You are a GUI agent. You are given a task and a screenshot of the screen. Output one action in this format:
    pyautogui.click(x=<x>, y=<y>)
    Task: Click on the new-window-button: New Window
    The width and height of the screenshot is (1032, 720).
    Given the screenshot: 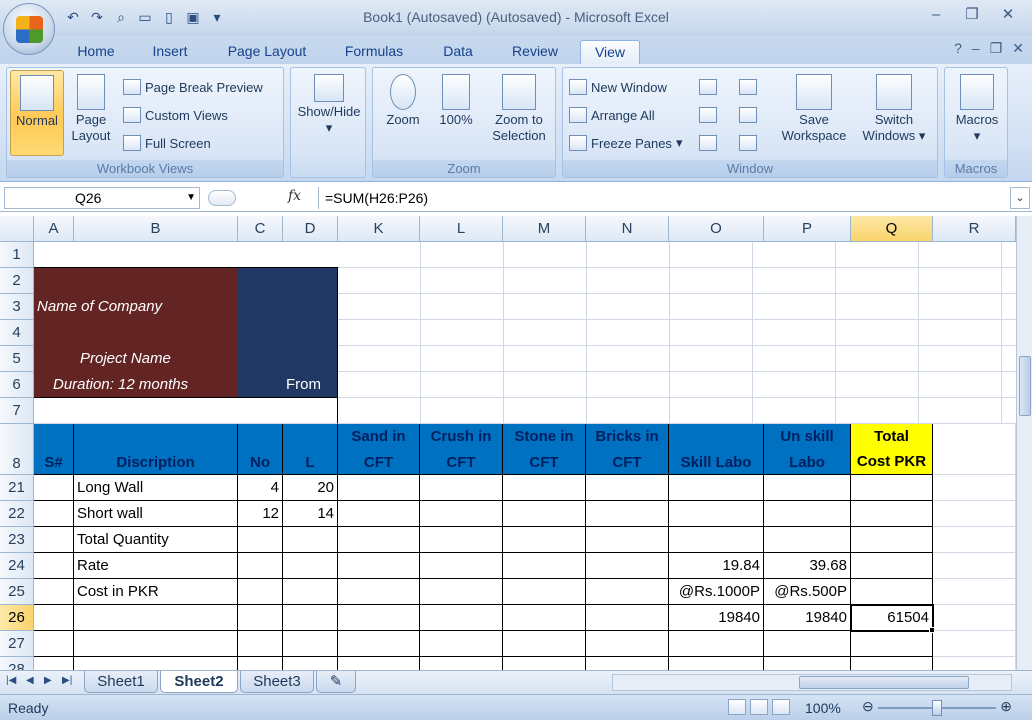 What is the action you would take?
    pyautogui.click(x=618, y=87)
    